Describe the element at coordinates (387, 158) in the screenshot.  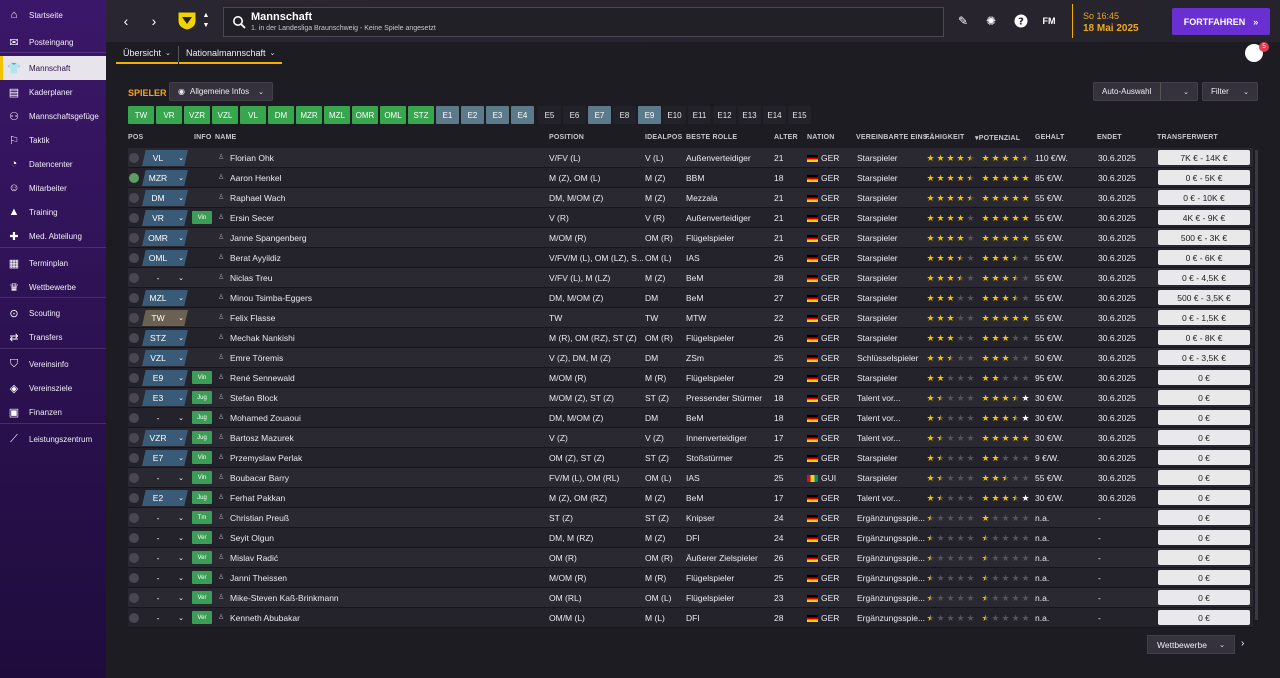
I see `player-name: Florian Ohk` at that location.